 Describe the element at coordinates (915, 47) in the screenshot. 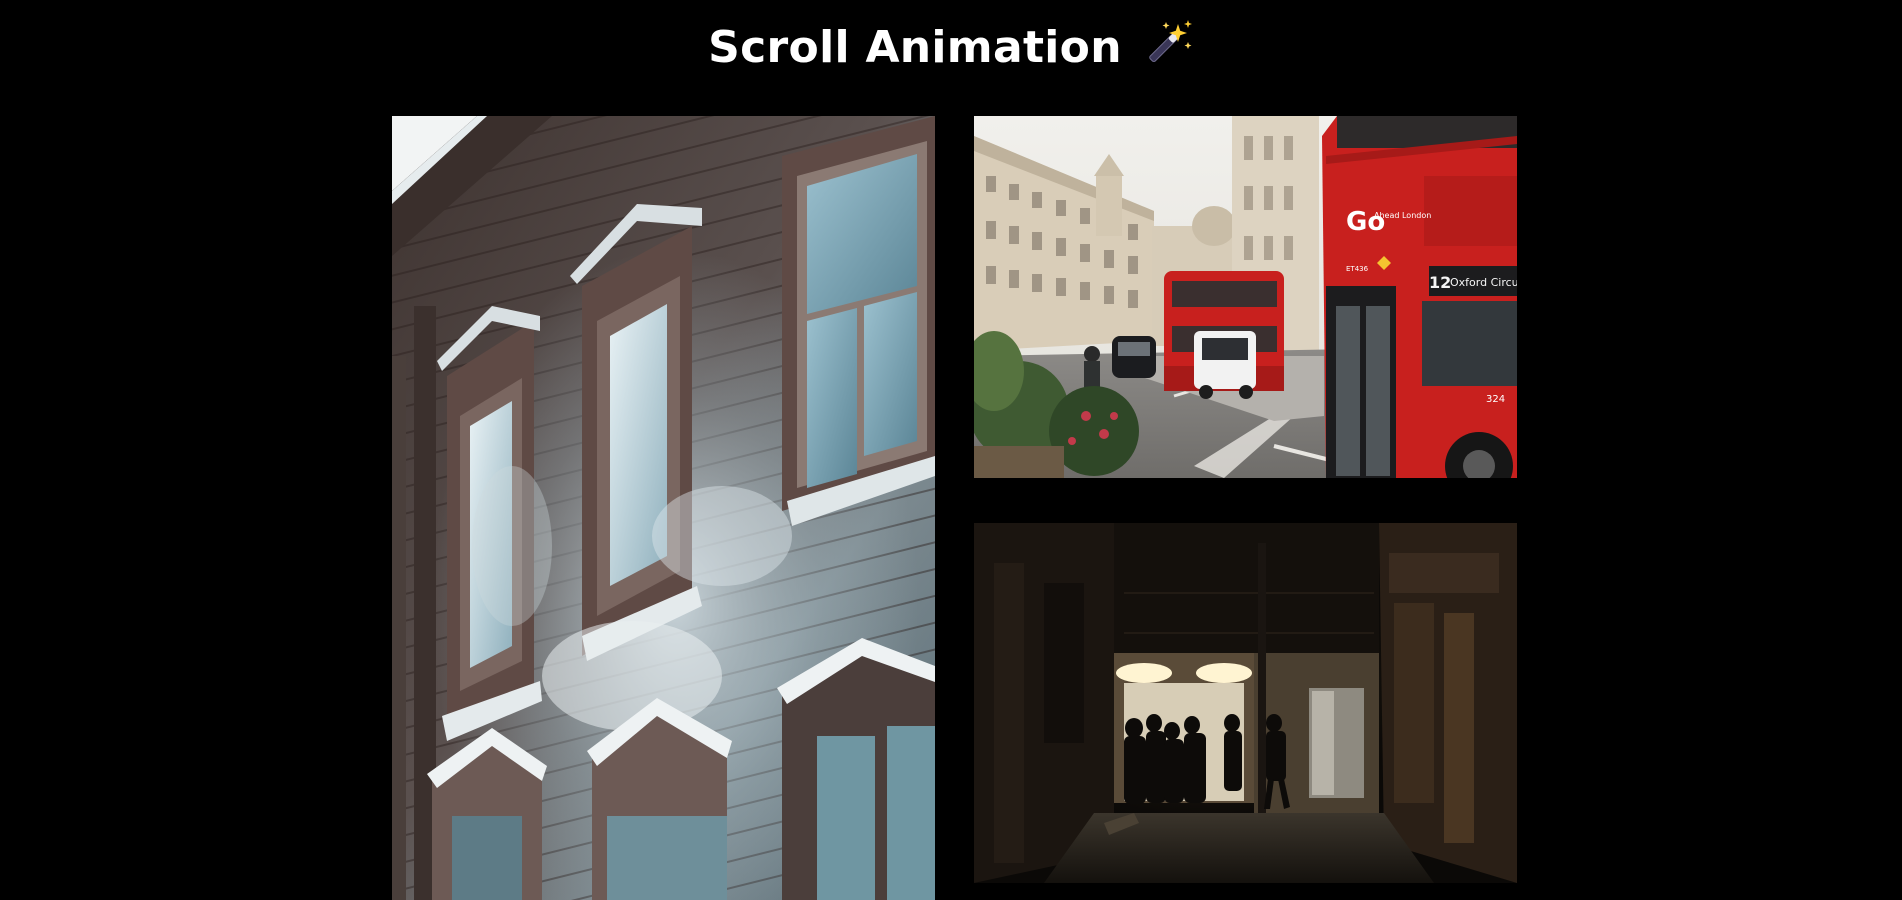

I see `page-title-text: Scroll Animation` at that location.